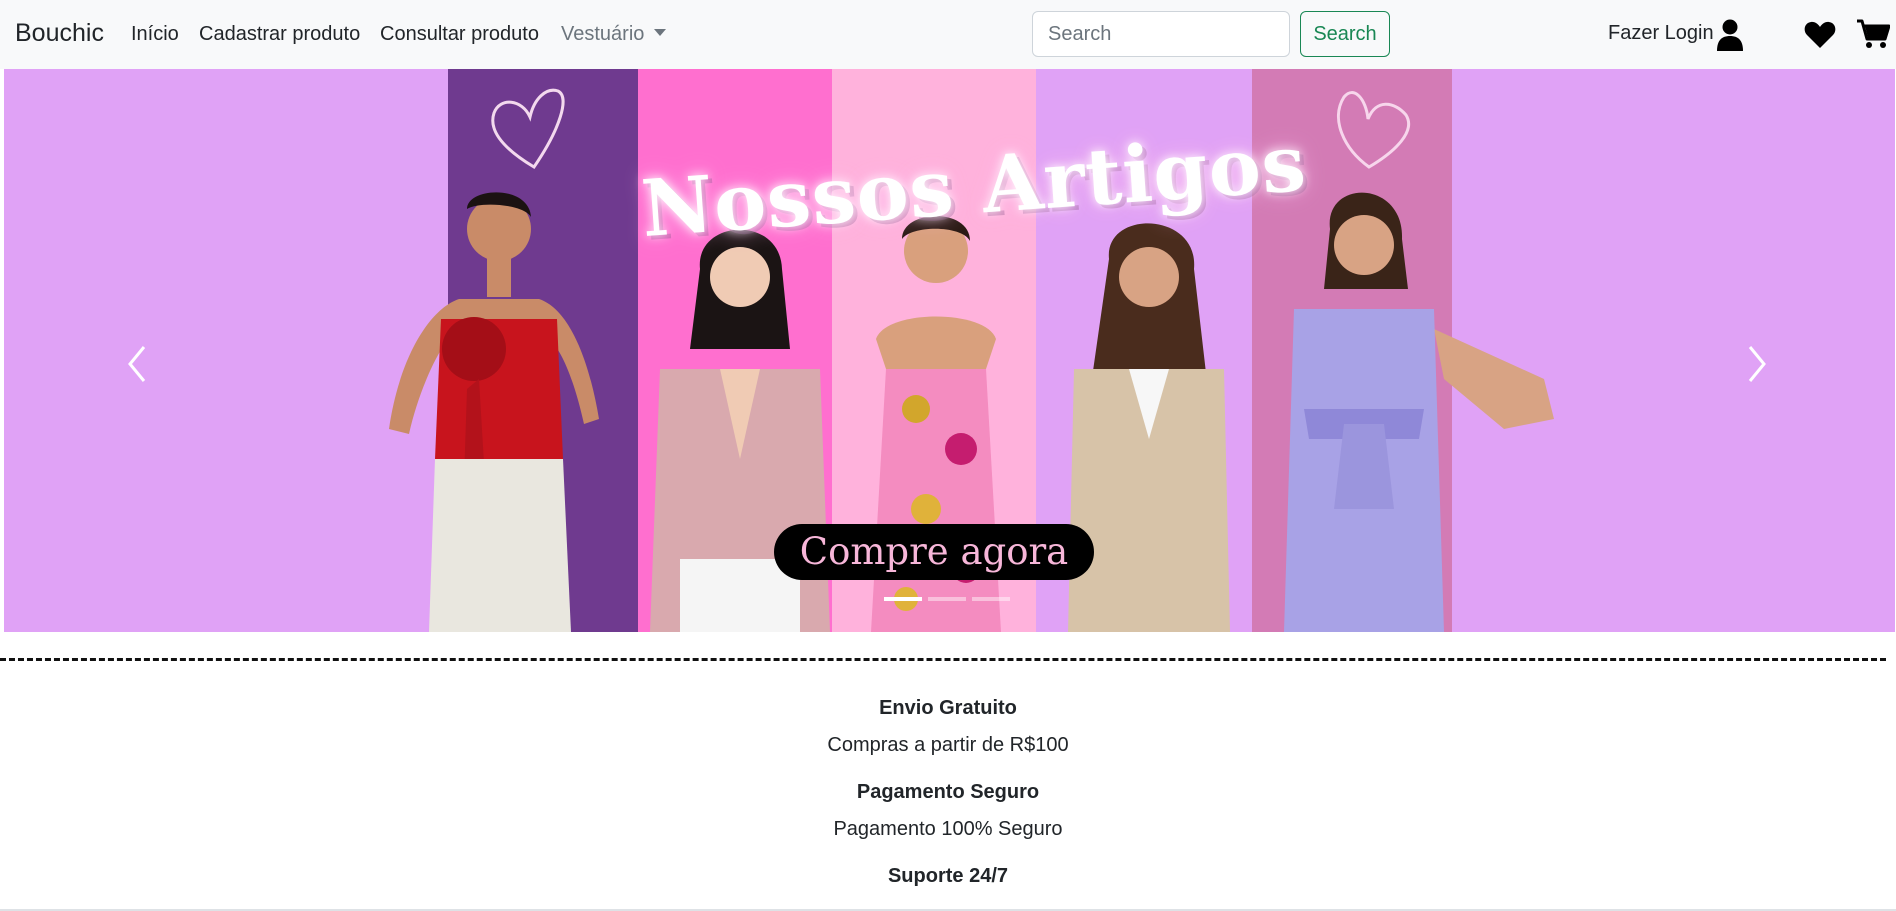 This screenshot has width=1896, height=911. I want to click on nav-dropdown-label: Vestuário, so click(603, 34).